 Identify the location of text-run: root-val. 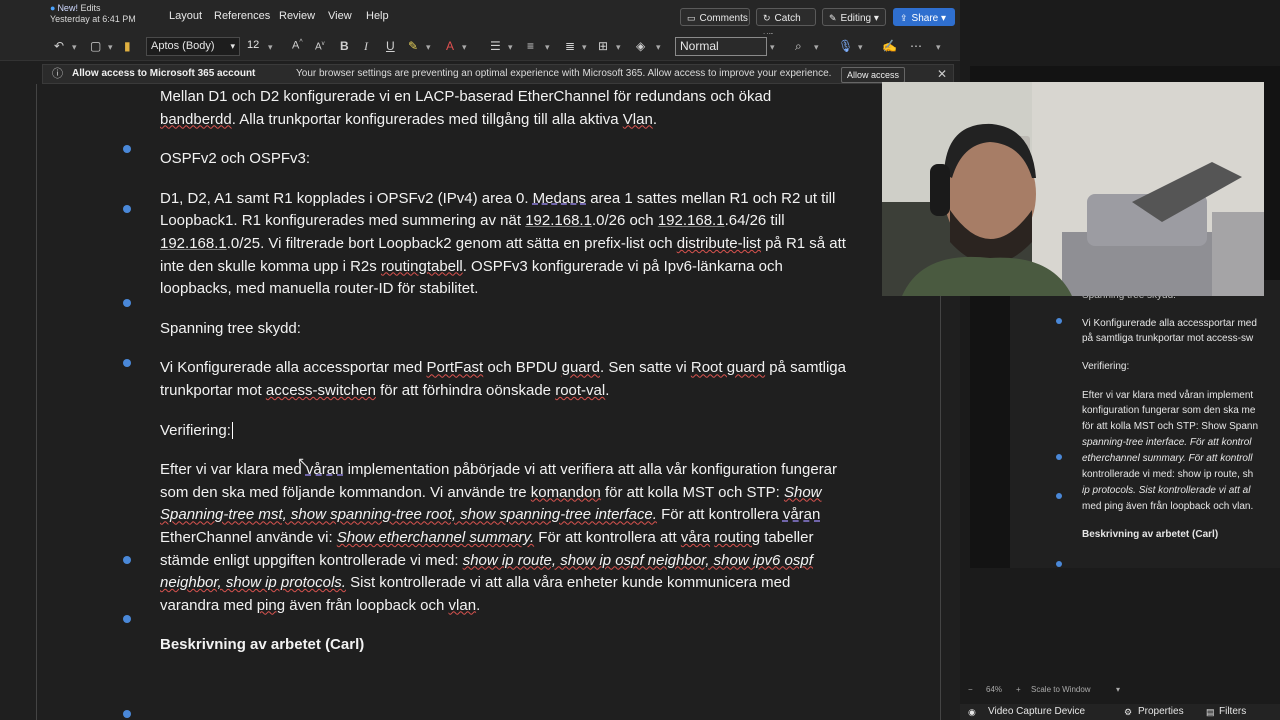
(580, 390).